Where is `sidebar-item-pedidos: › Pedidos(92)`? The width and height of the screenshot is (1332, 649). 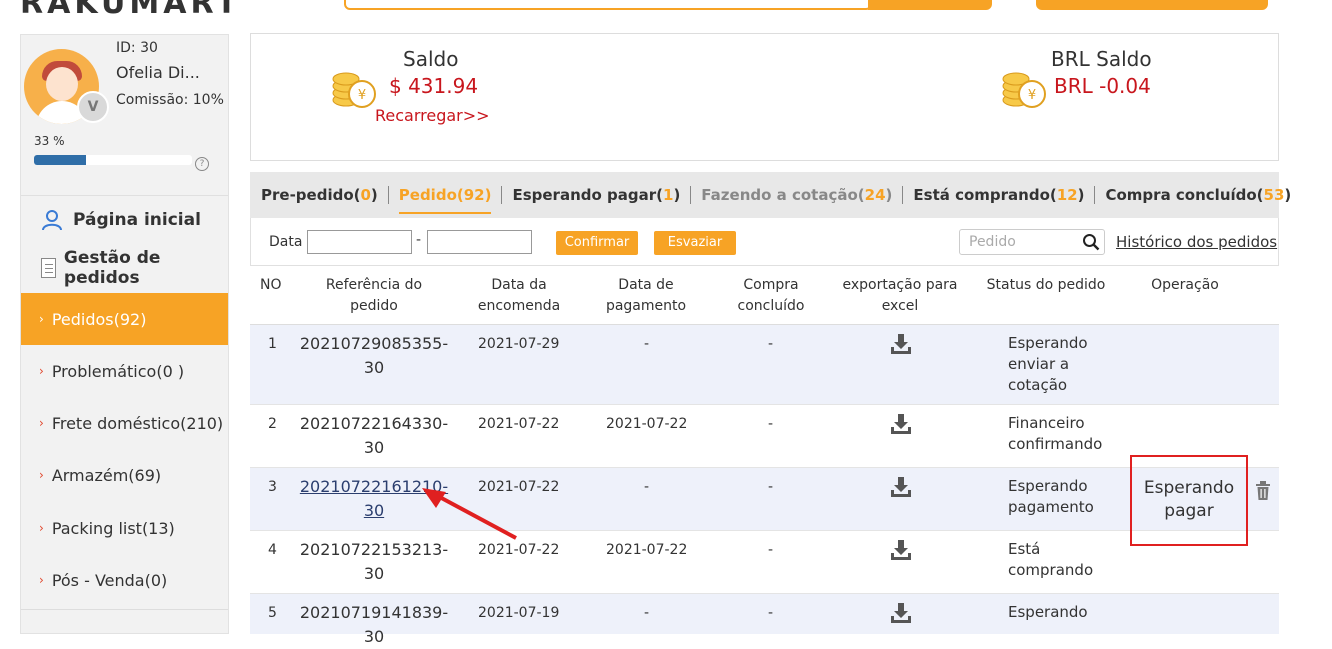 sidebar-item-pedidos: › Pedidos(92) is located at coordinates (124, 319).